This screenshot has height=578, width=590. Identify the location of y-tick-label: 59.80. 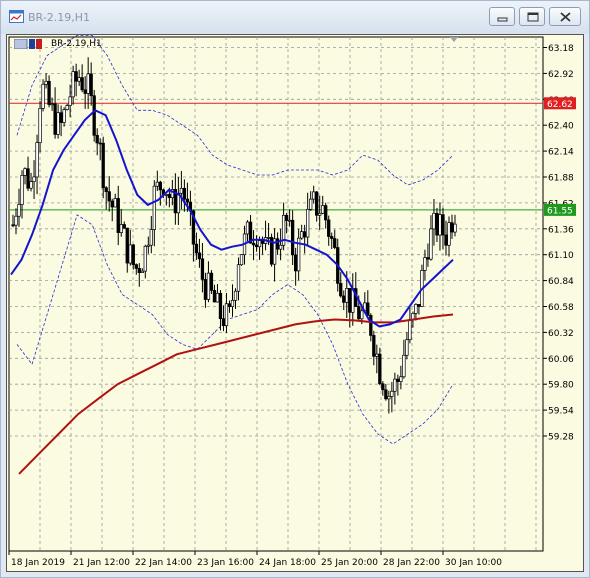
(561, 386).